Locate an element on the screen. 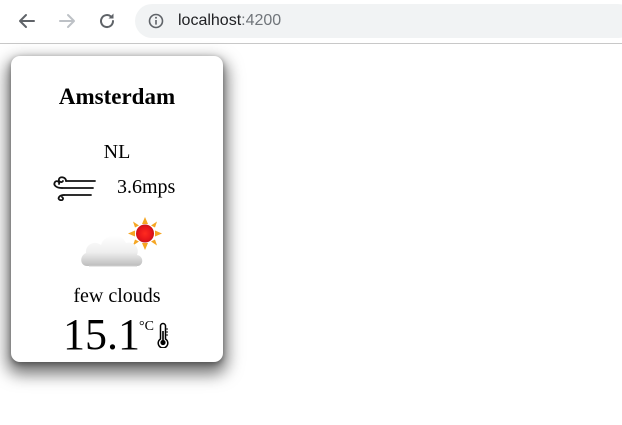 The image size is (622, 425). url-port: :4200 is located at coordinates (261, 20).